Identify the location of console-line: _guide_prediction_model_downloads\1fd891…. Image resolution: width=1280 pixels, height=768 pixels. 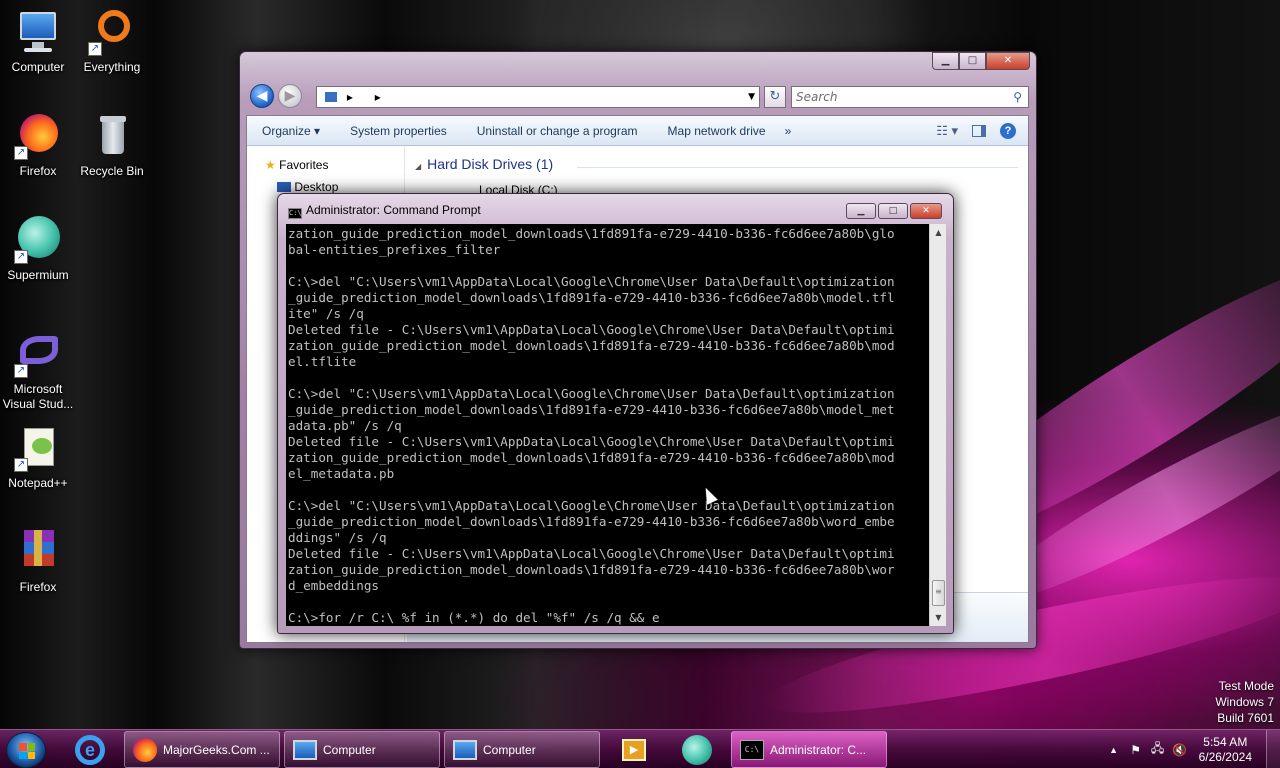
(591, 409).